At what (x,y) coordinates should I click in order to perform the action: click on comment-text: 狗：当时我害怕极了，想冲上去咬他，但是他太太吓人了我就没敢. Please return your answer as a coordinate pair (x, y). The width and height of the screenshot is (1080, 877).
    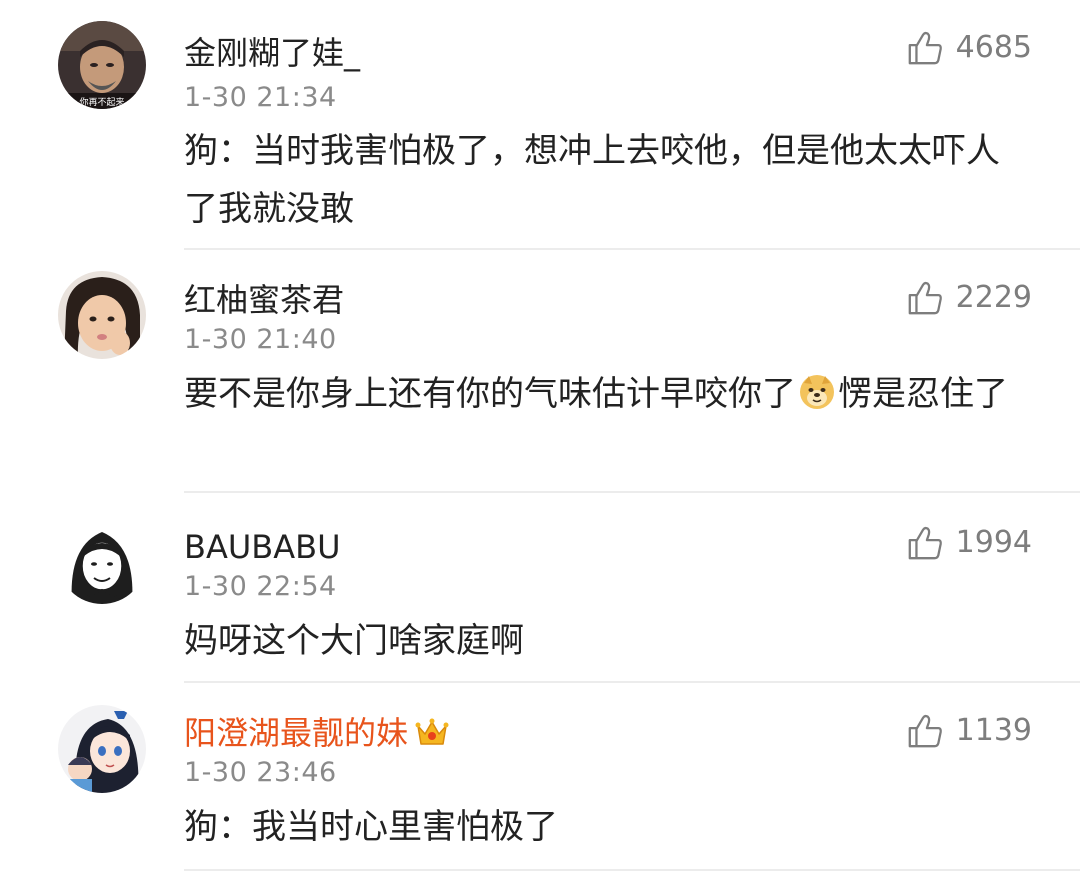
    Looking at the image, I should click on (604, 180).